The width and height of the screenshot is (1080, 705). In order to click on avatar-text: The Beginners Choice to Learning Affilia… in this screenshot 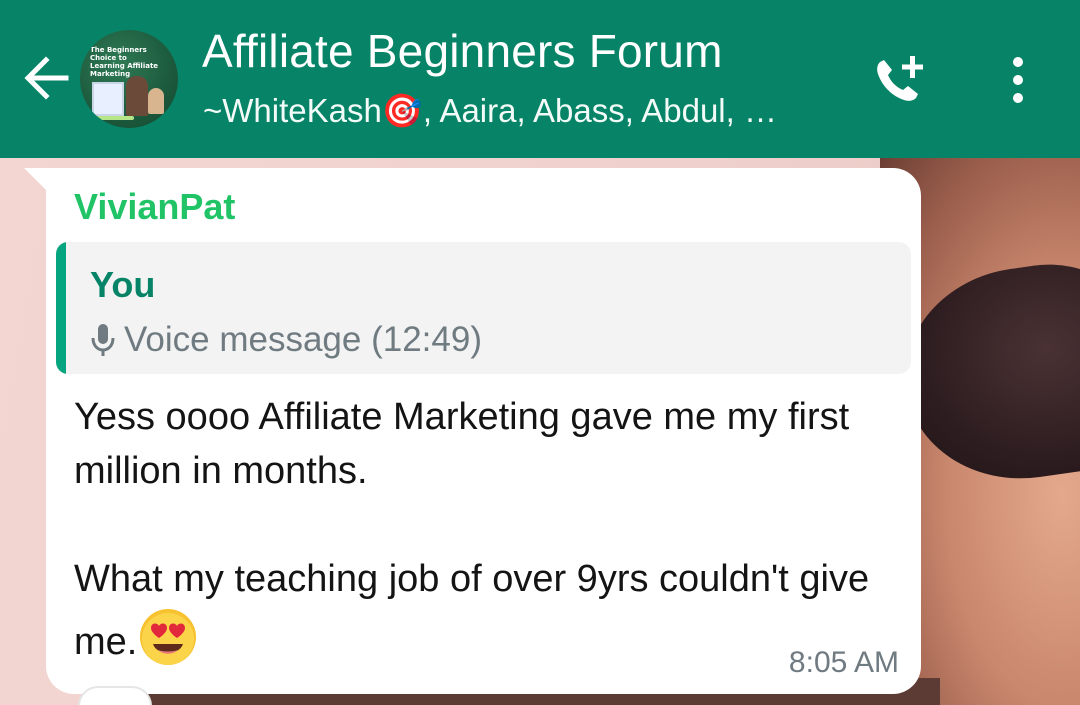, I will do `click(124, 62)`.